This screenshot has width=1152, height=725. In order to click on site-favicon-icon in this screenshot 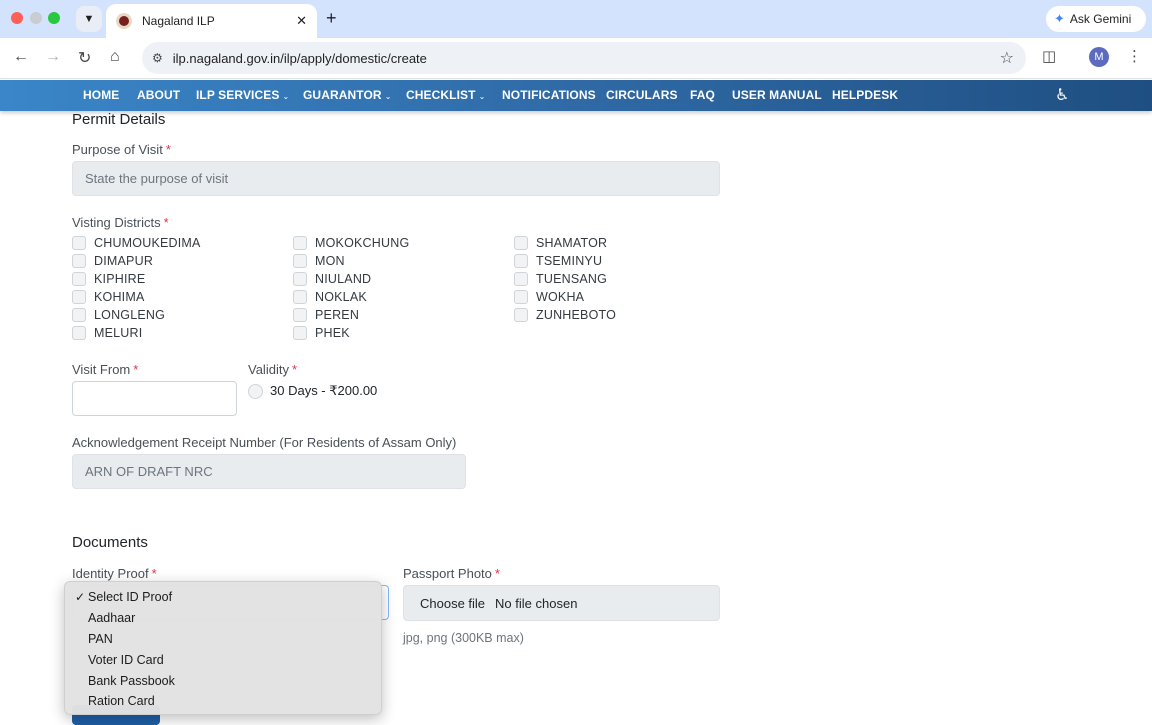, I will do `click(124, 21)`.